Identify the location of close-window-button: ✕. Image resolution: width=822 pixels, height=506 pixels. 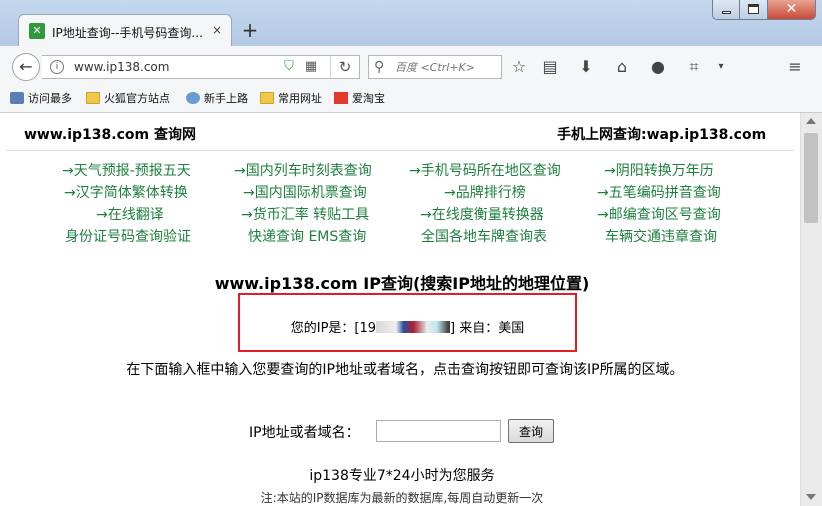
(792, 10).